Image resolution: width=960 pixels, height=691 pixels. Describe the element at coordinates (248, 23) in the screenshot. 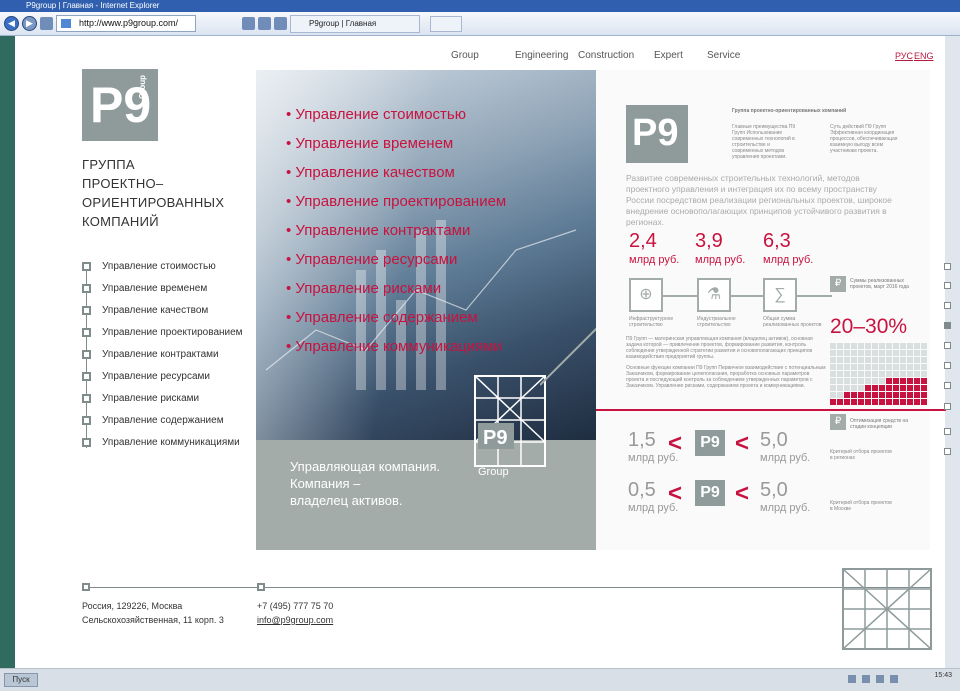

I see `search-icon` at that location.